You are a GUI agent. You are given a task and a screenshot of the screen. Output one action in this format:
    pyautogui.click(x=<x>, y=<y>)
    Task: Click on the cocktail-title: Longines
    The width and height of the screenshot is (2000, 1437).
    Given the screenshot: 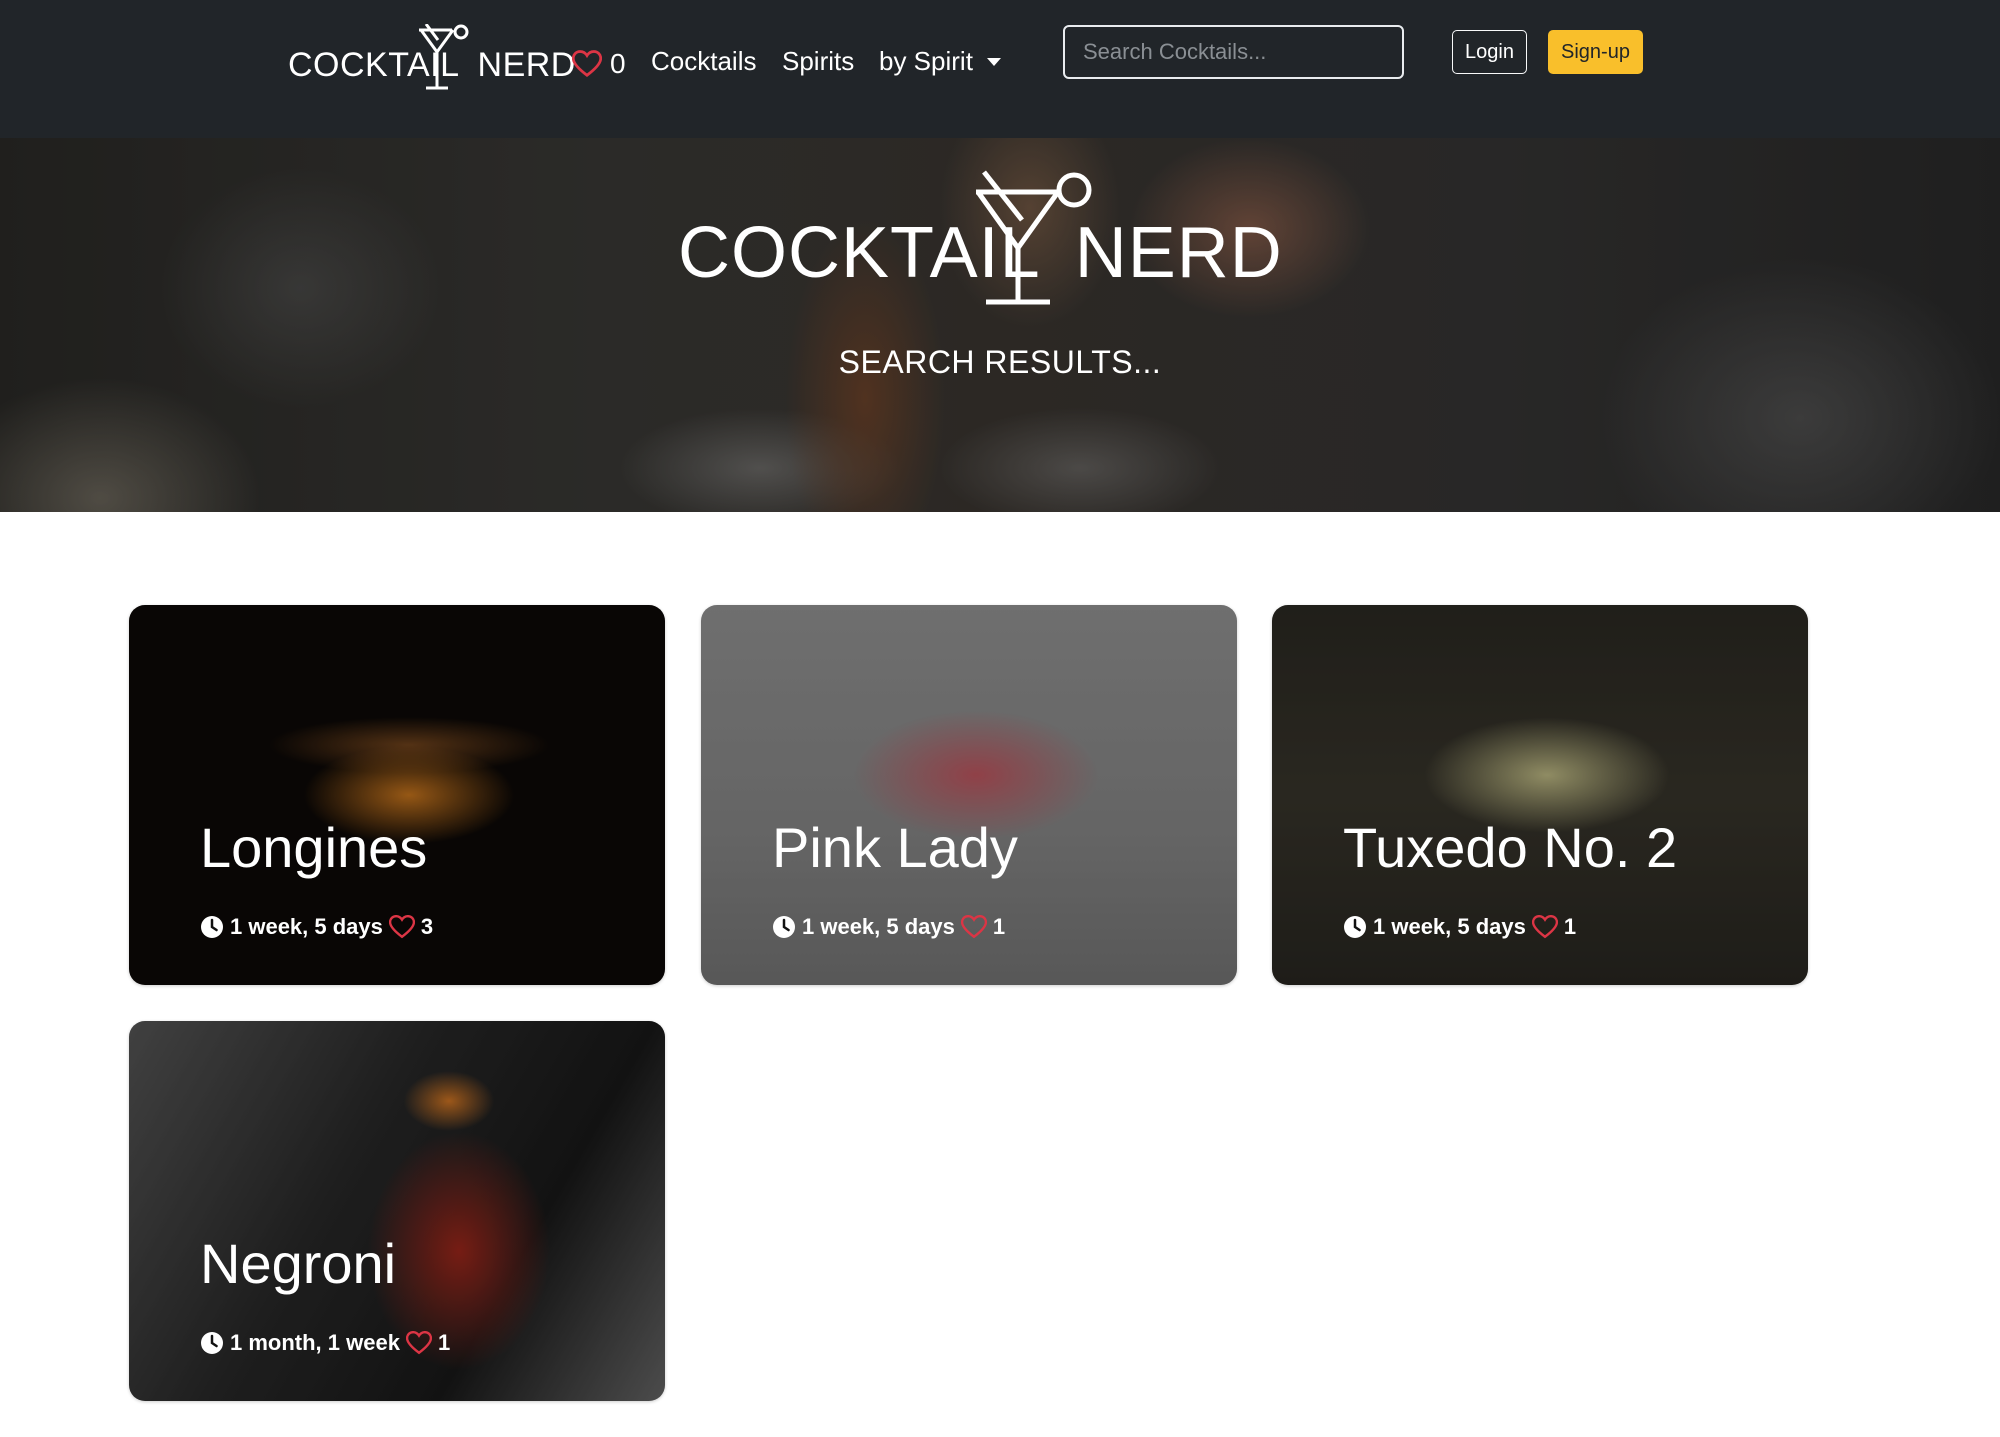 What is the action you would take?
    pyautogui.click(x=314, y=847)
    